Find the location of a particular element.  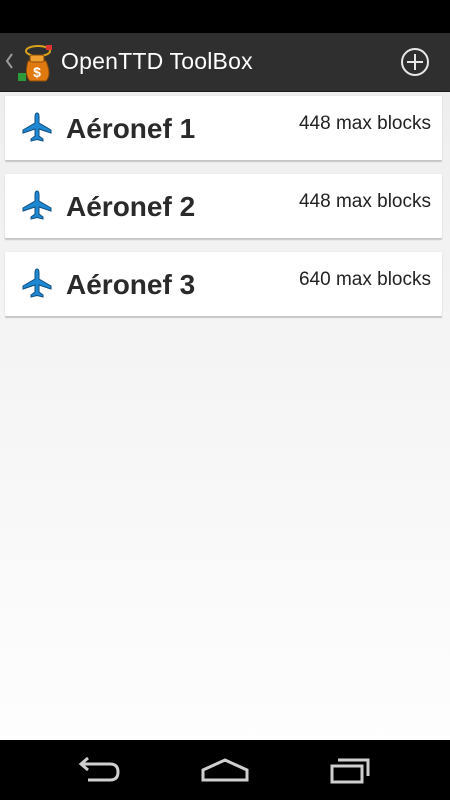

navigation-bar is located at coordinates (225, 770).